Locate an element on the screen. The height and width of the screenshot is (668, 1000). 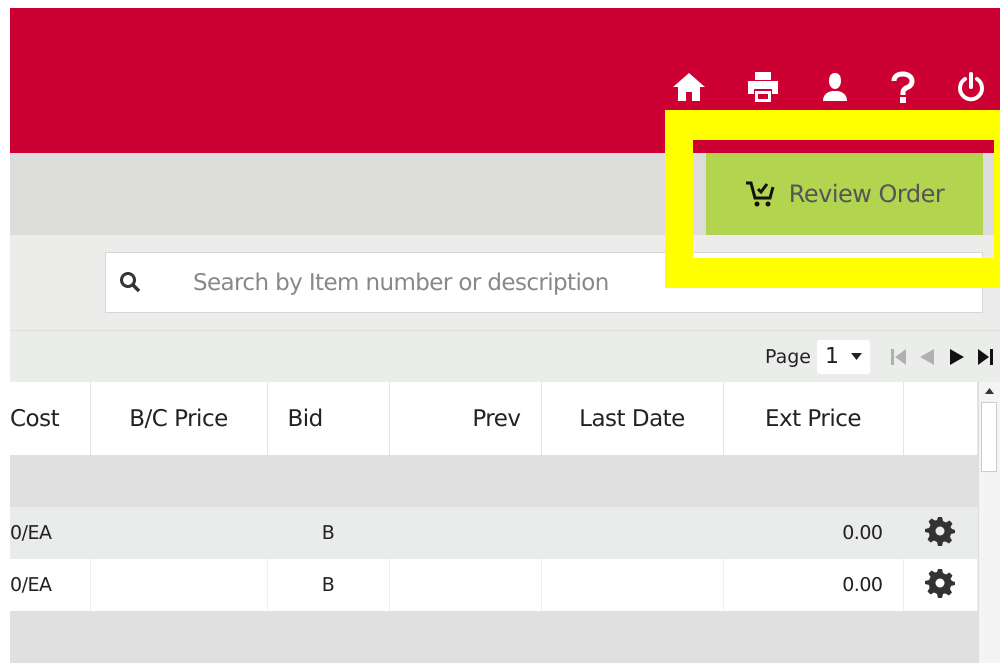
search-icon is located at coordinates (130, 282).